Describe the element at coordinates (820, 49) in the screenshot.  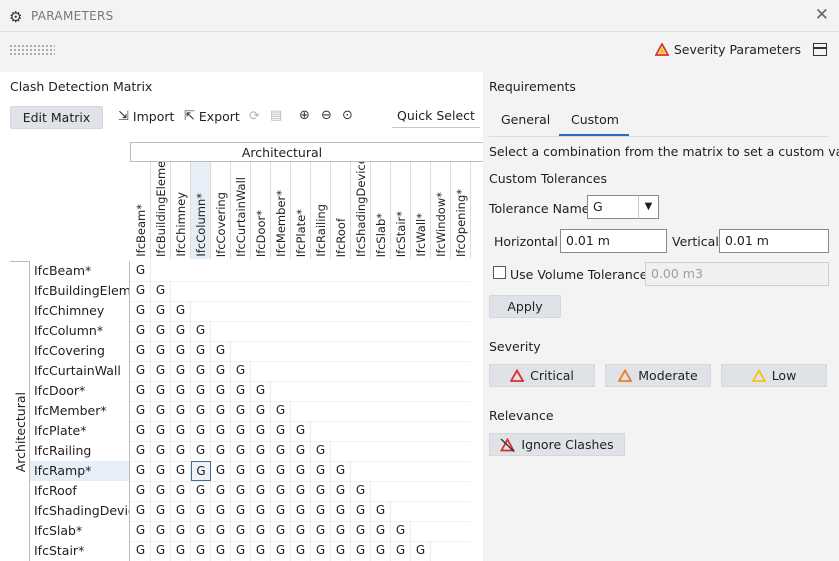
I see `panel-layout-icon` at that location.